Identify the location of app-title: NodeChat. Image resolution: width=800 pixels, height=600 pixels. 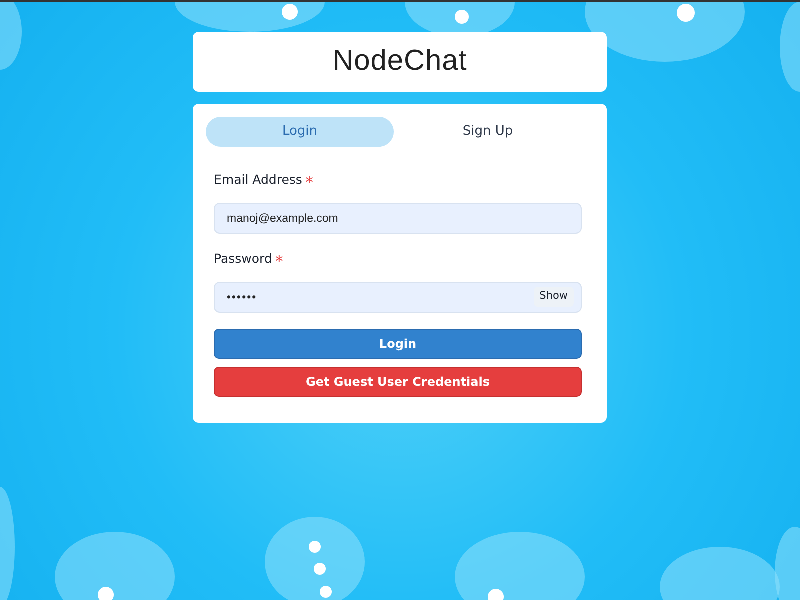
(400, 62).